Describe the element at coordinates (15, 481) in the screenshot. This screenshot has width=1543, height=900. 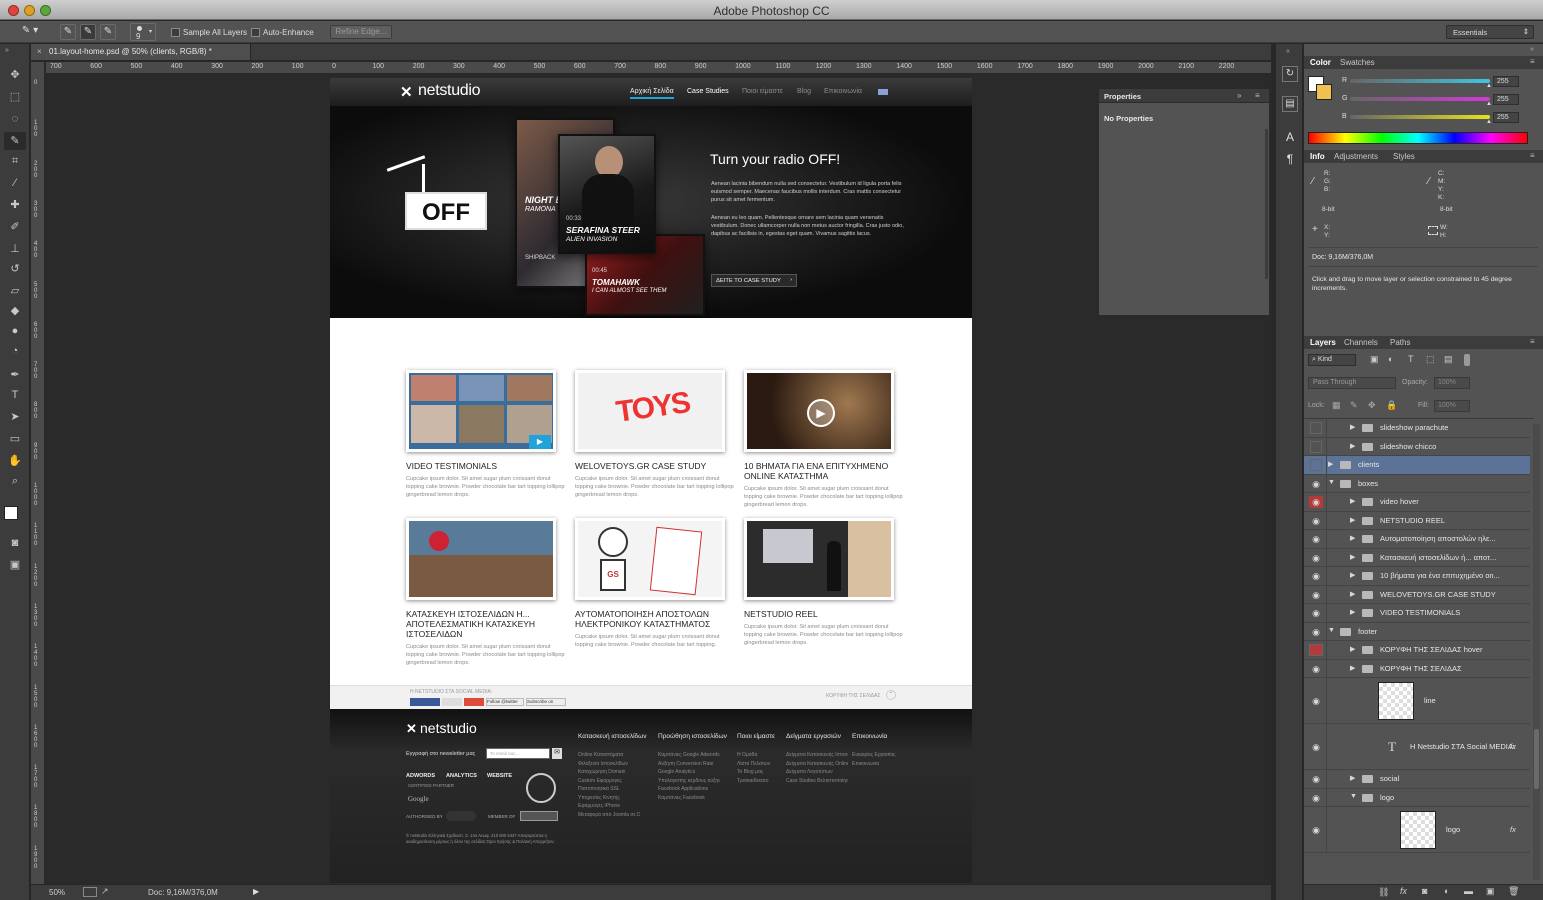
I see `zoom-tool-icon: ⌕` at that location.